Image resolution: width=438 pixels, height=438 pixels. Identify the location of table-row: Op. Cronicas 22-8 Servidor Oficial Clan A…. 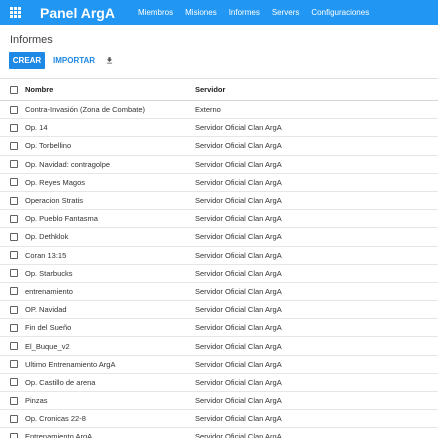
(219, 419).